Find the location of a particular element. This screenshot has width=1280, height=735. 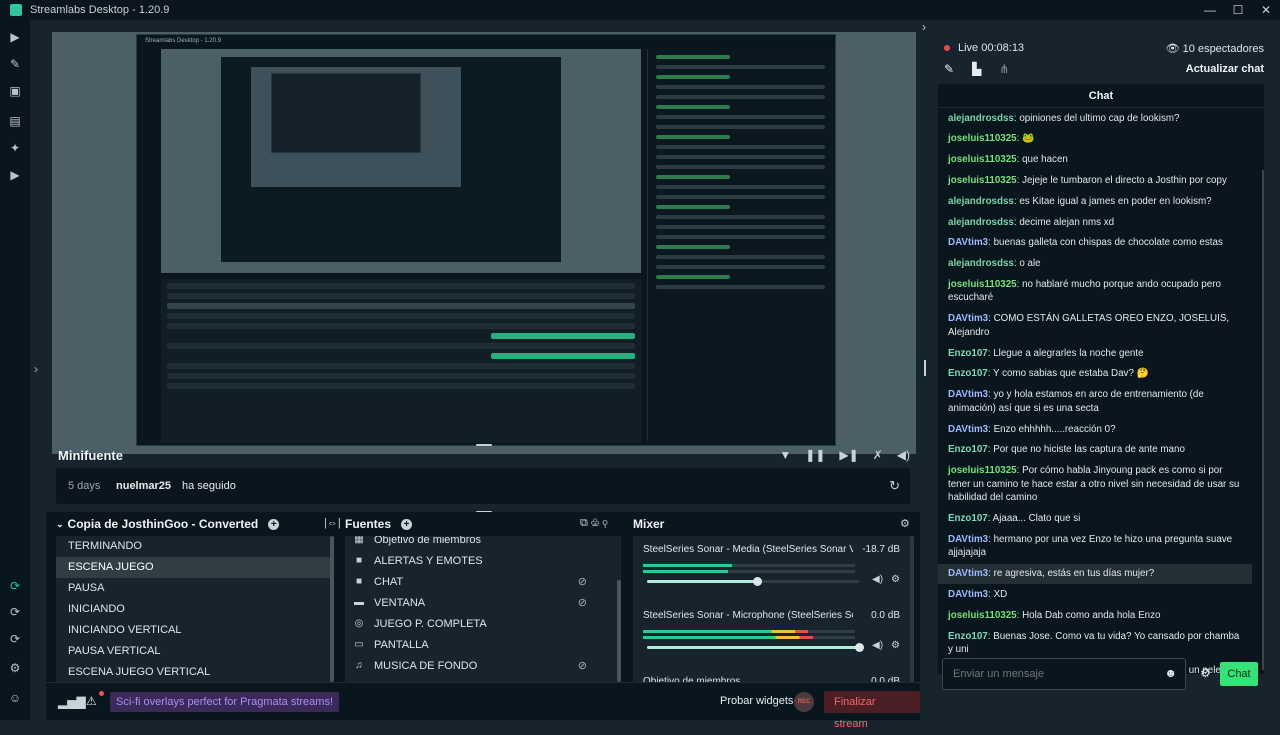

dashboard-icon: ▙ is located at coordinates (976, 69).